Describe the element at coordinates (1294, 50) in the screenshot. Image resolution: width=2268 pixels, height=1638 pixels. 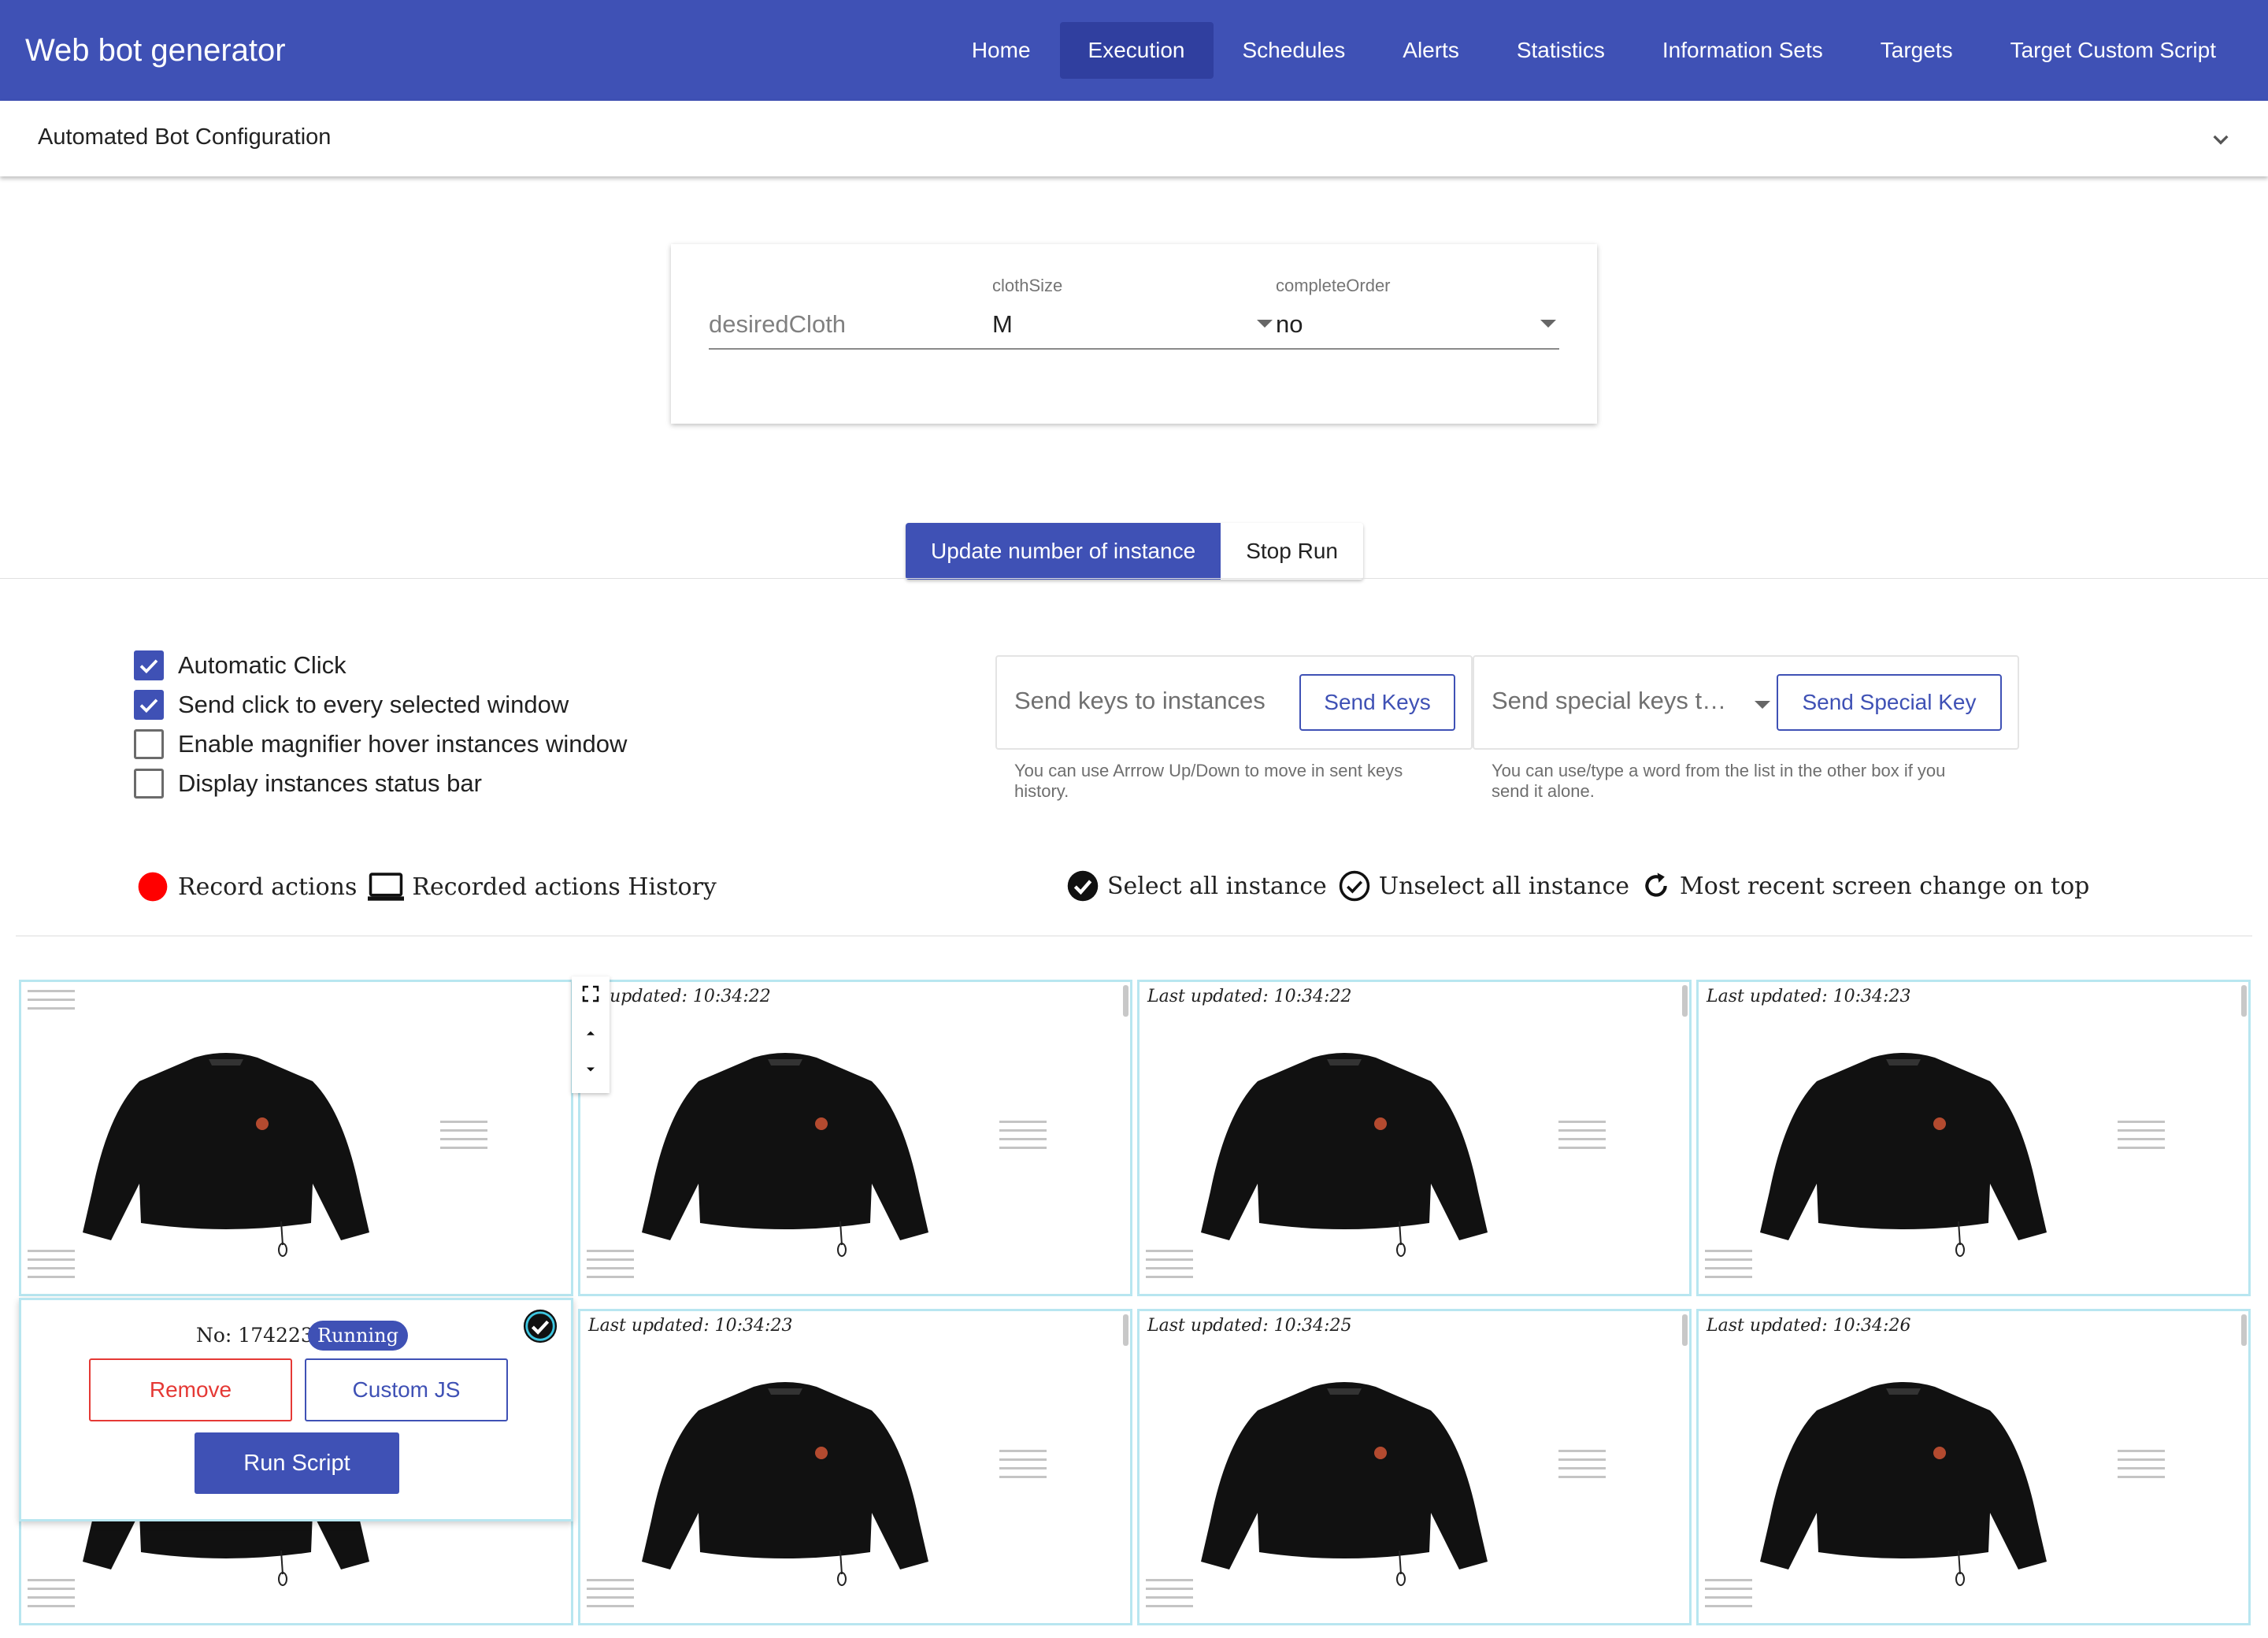
I see `nav-schedules: Schedules` at that location.